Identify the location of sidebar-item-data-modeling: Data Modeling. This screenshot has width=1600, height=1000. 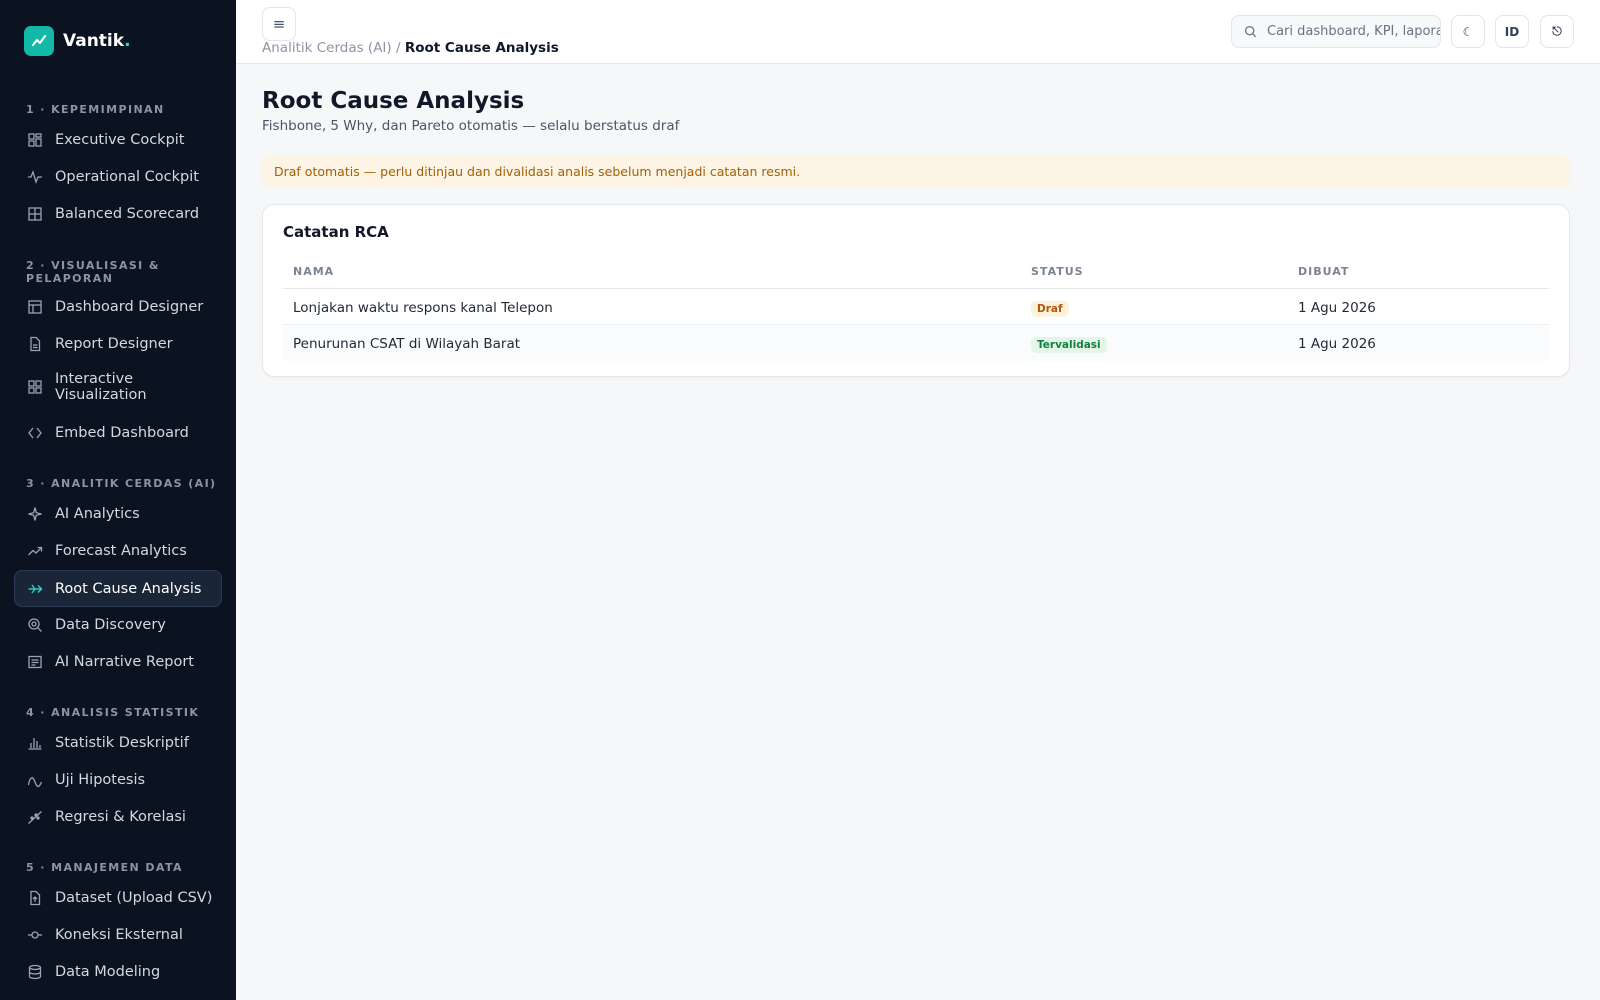
(118, 972).